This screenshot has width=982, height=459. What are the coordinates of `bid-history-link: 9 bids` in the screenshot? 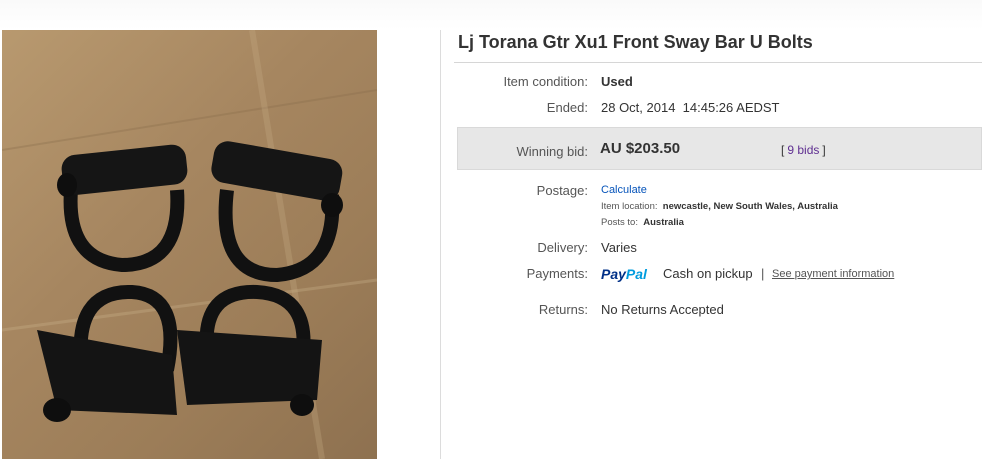 It's located at (803, 150).